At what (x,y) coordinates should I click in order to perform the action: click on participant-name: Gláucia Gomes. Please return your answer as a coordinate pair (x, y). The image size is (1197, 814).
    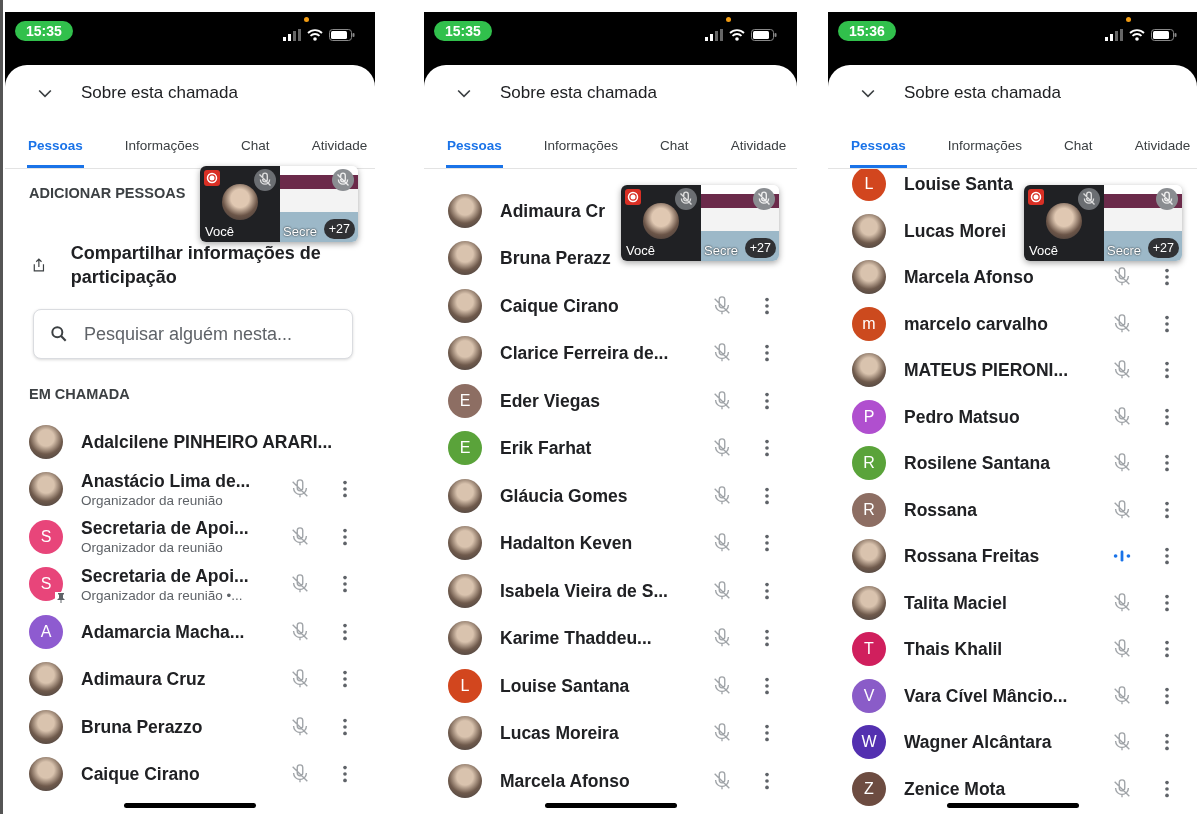
    Looking at the image, I should click on (564, 495).